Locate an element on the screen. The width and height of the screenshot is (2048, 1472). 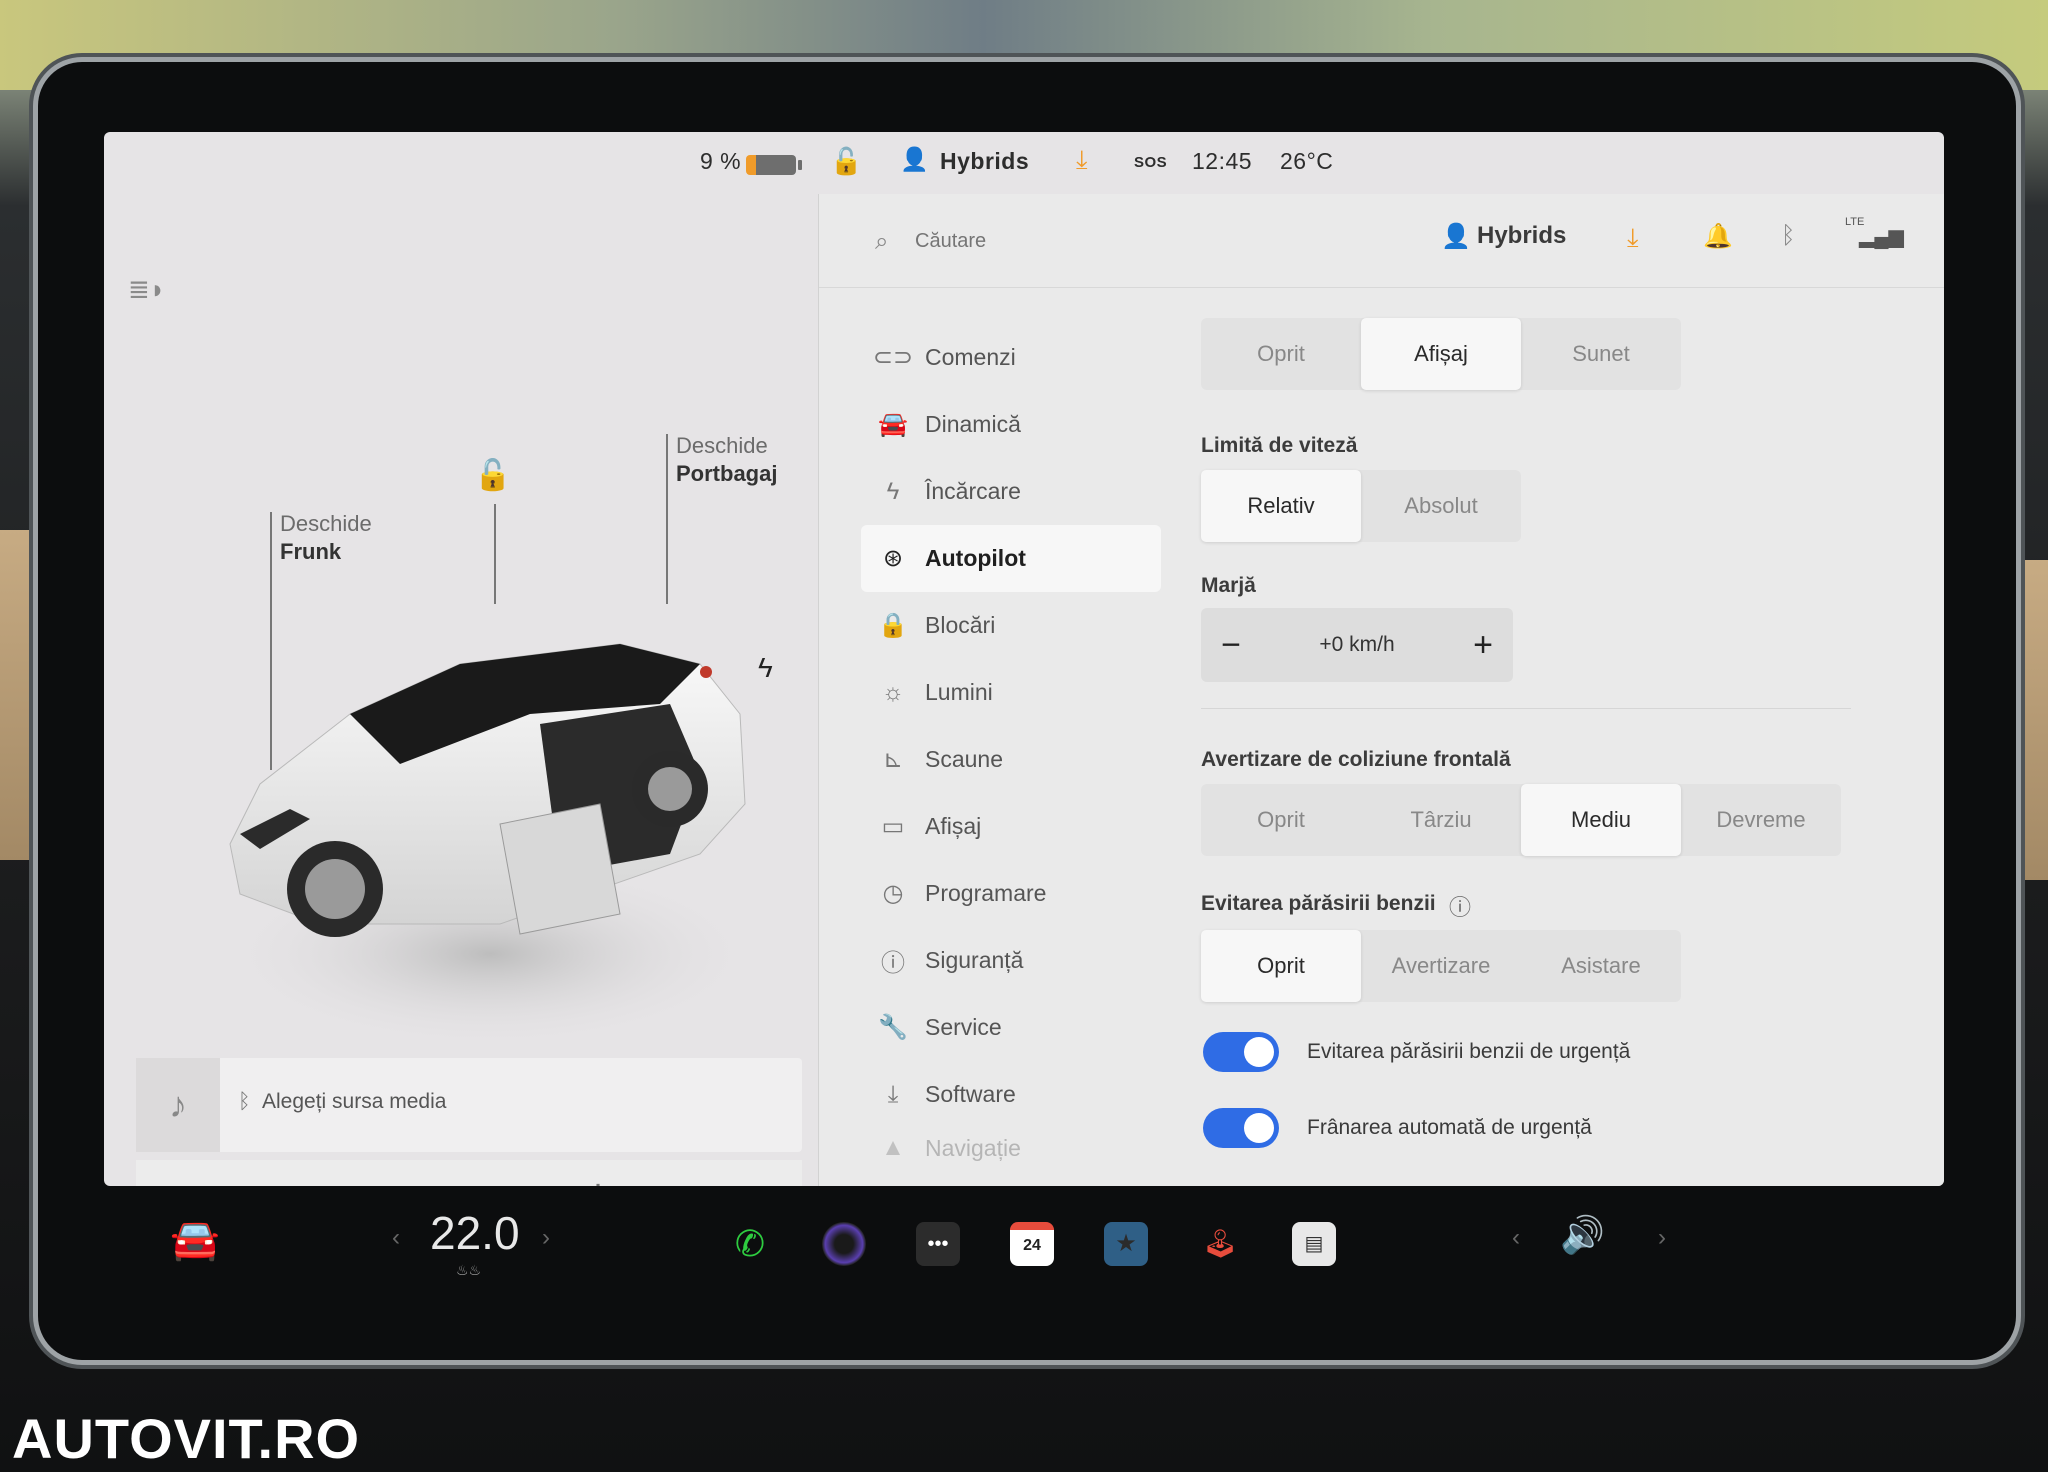
camera-icon is located at coordinates (844, 1244).